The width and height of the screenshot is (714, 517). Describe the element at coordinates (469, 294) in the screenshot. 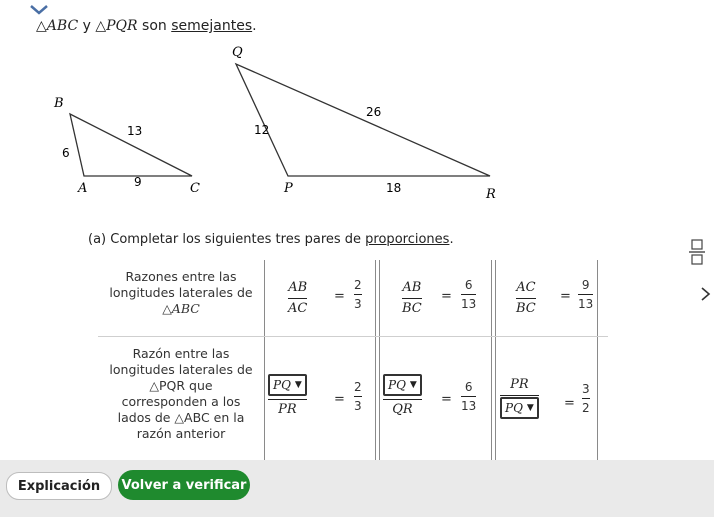

I see `ratio-value-2: 6 13` at that location.